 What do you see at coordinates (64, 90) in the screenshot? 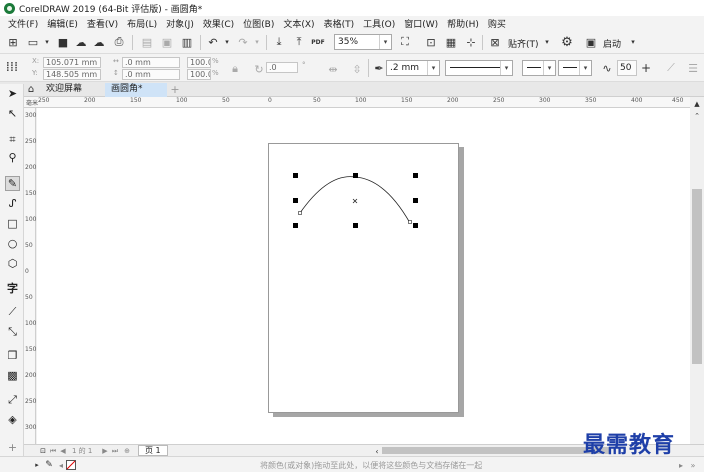
I see `tab-welcome-screen: 欢迎屏幕` at bounding box center [64, 90].